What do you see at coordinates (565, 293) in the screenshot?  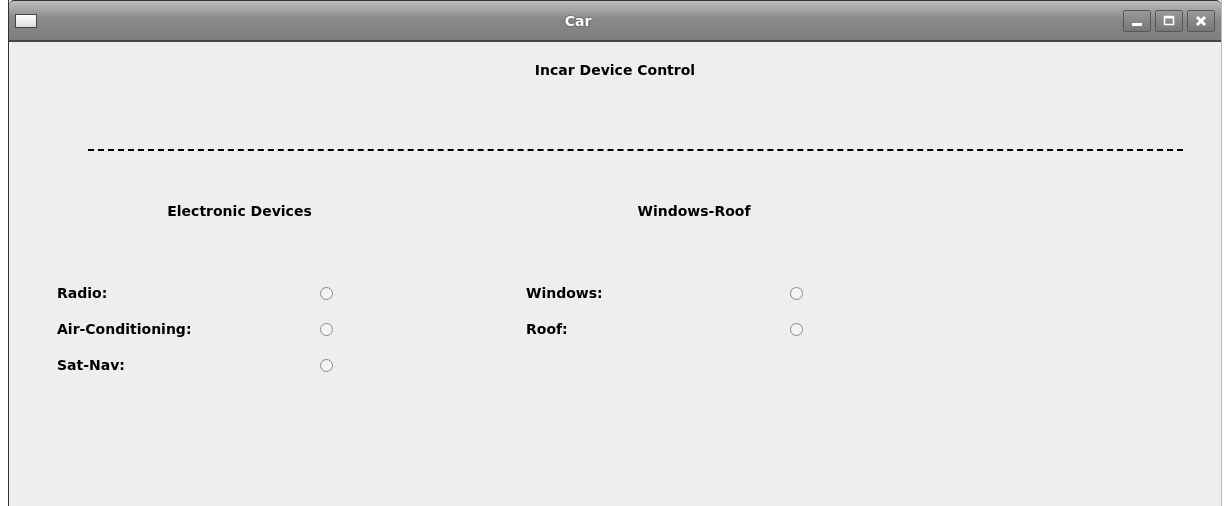 I see `option-label: Windows:` at bounding box center [565, 293].